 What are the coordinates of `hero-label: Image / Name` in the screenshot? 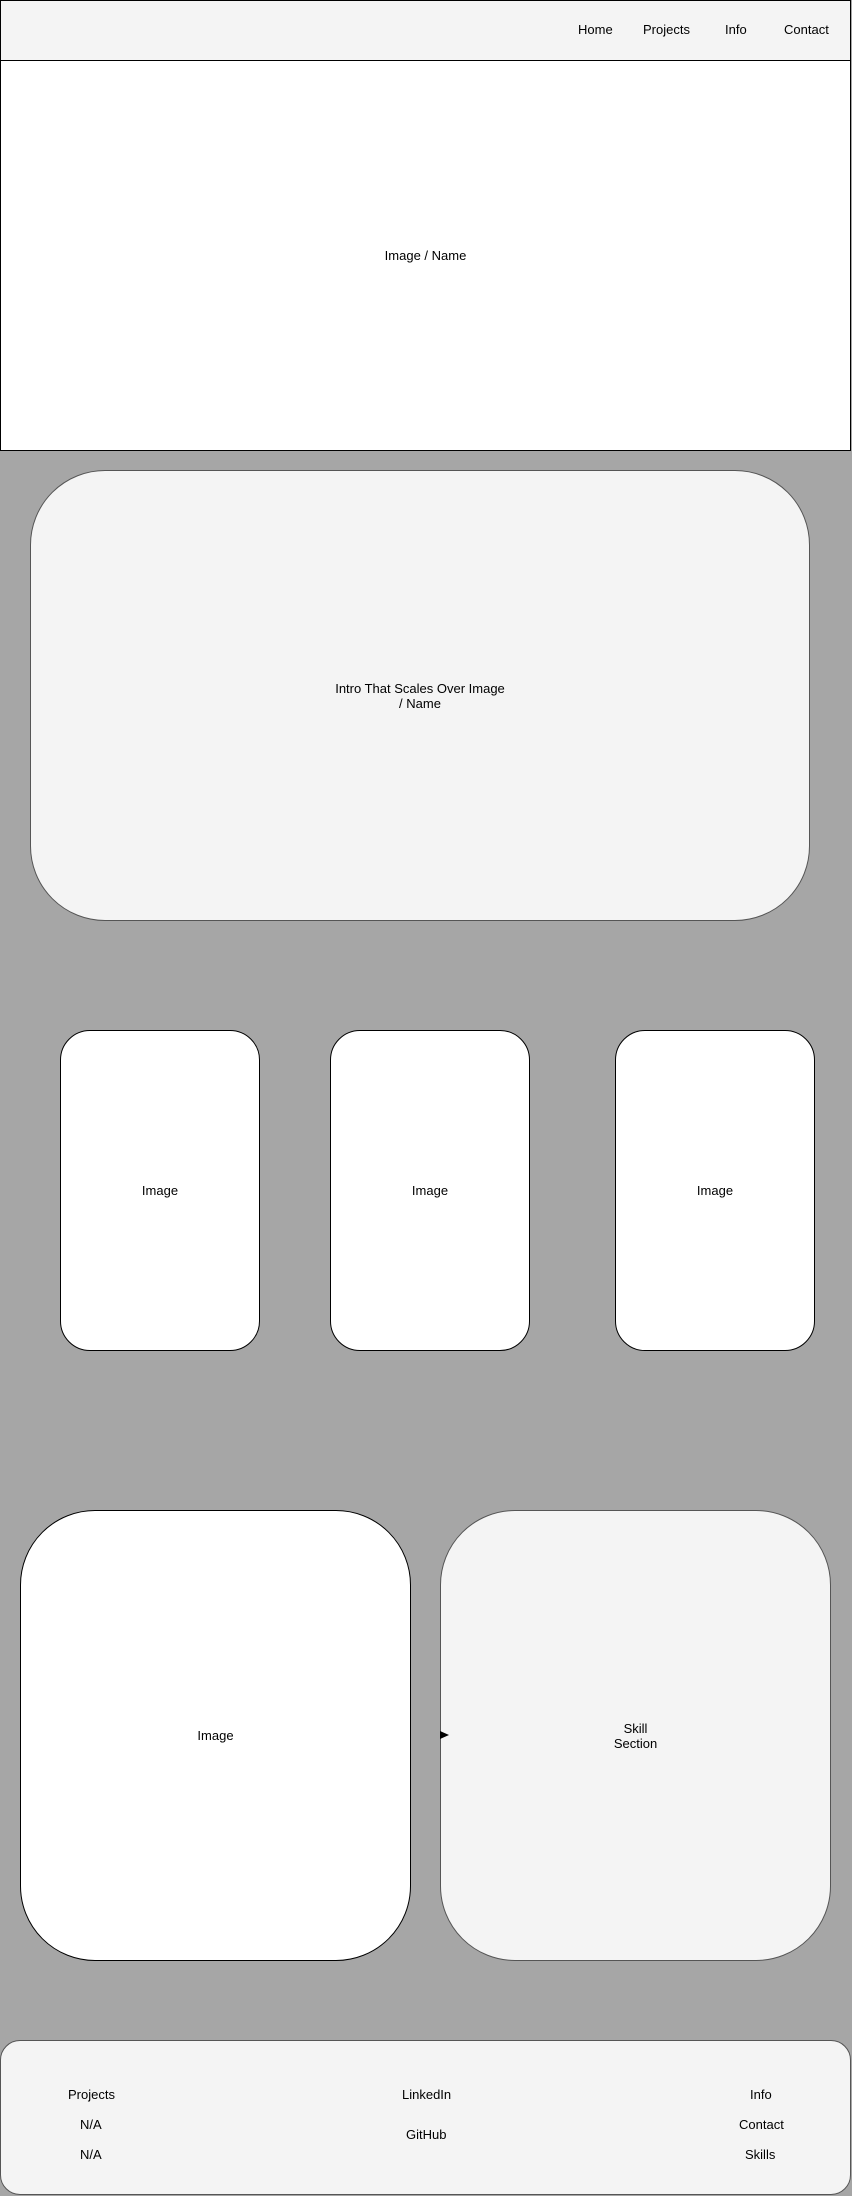 It's located at (425, 255).